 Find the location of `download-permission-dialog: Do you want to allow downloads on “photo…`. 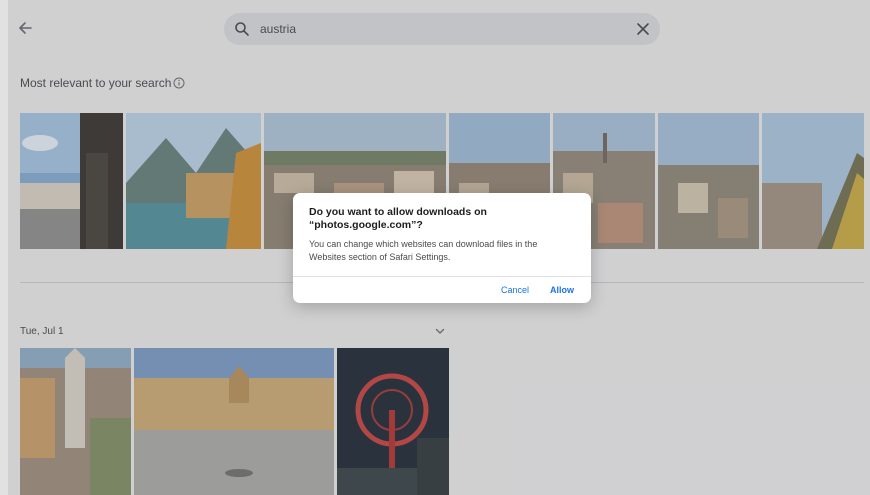

download-permission-dialog: Do you want to allow downloads on “photo… is located at coordinates (442, 248).